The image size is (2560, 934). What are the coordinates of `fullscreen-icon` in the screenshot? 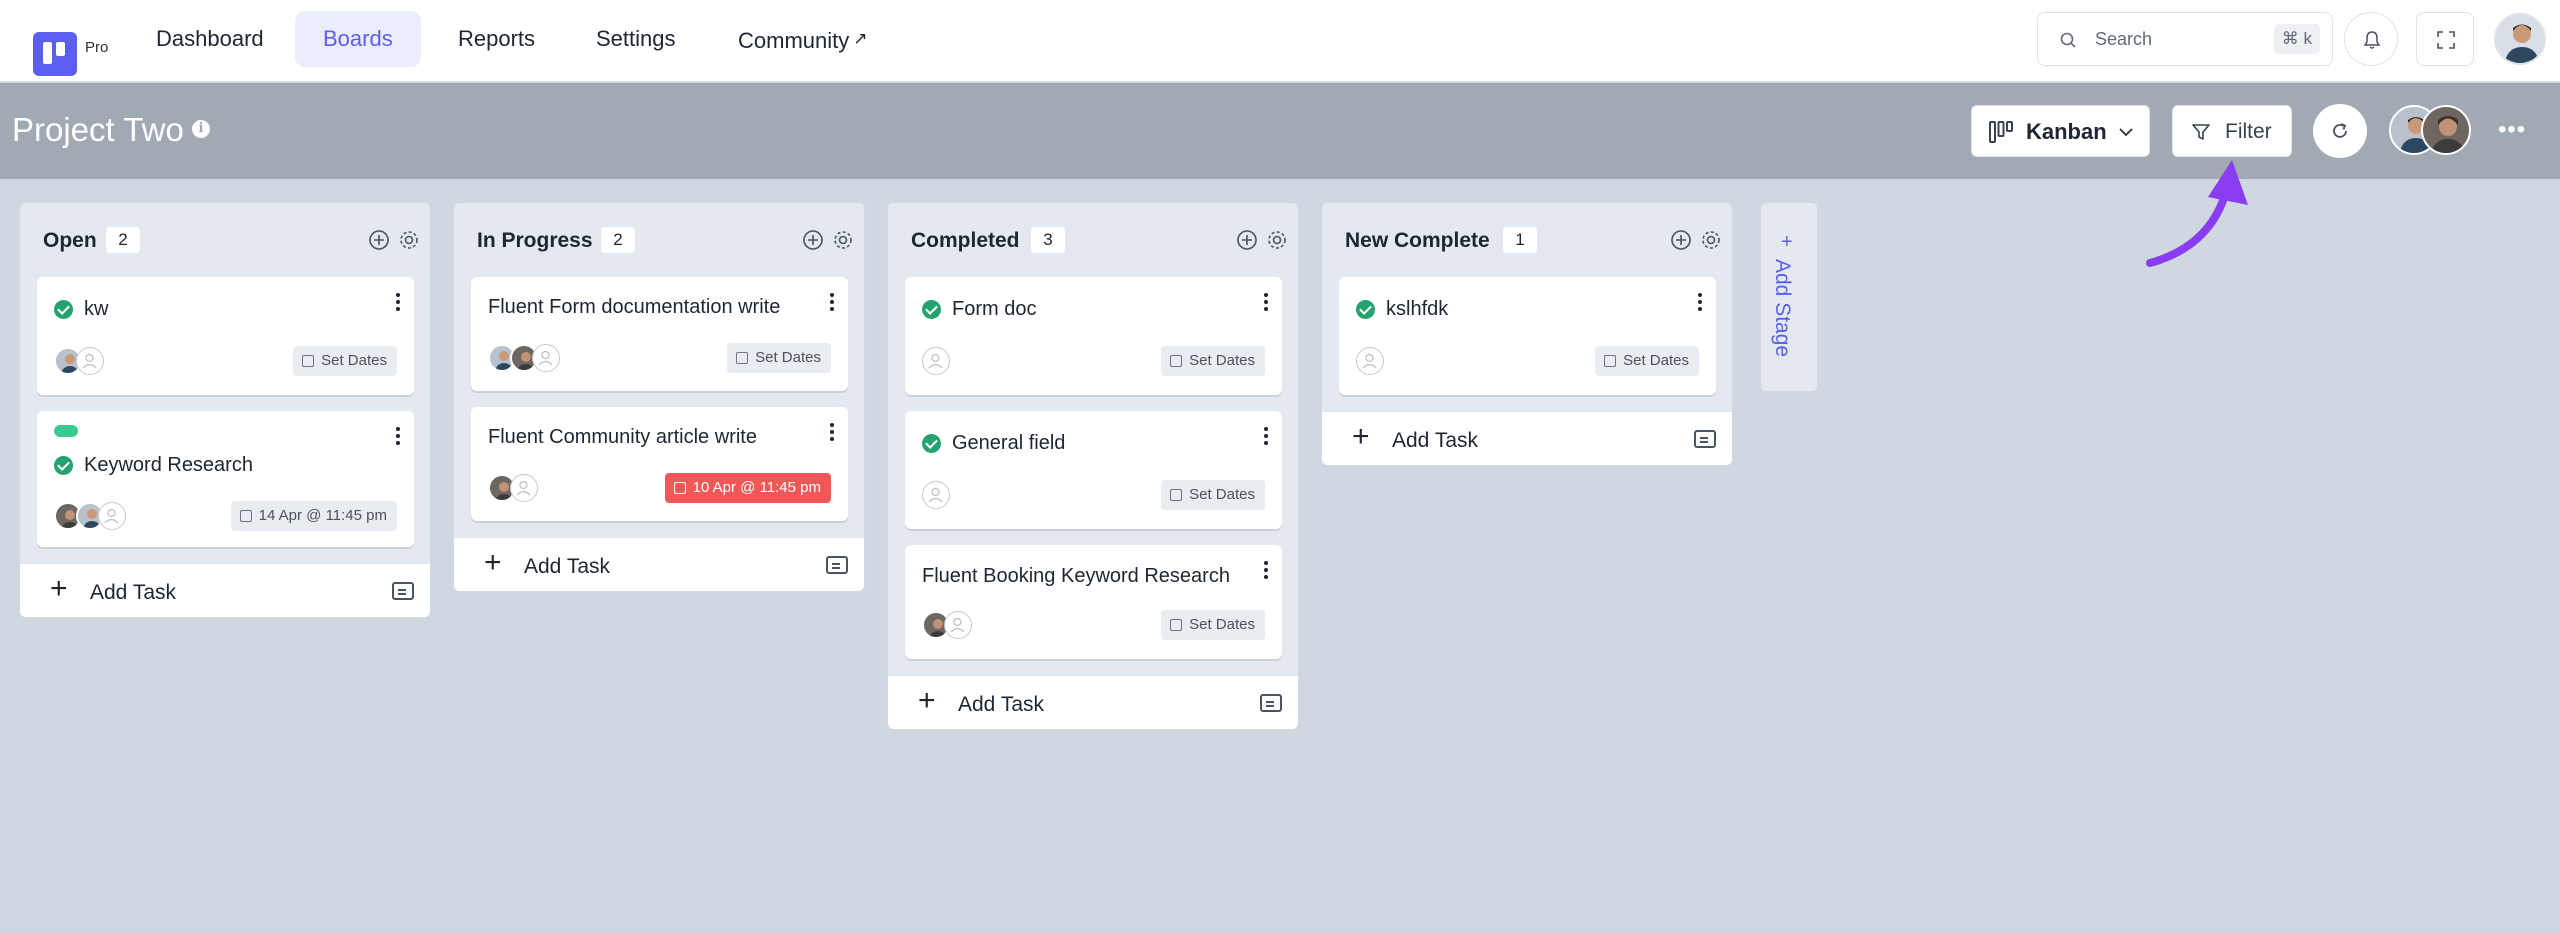 It's located at (2446, 40).